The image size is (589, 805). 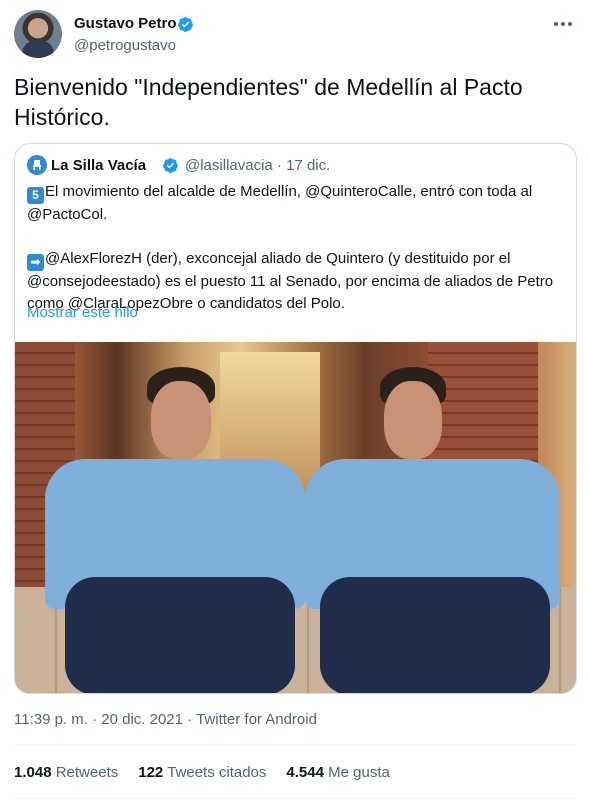 I want to click on quoted-verified-badge-icon, so click(x=170, y=165).